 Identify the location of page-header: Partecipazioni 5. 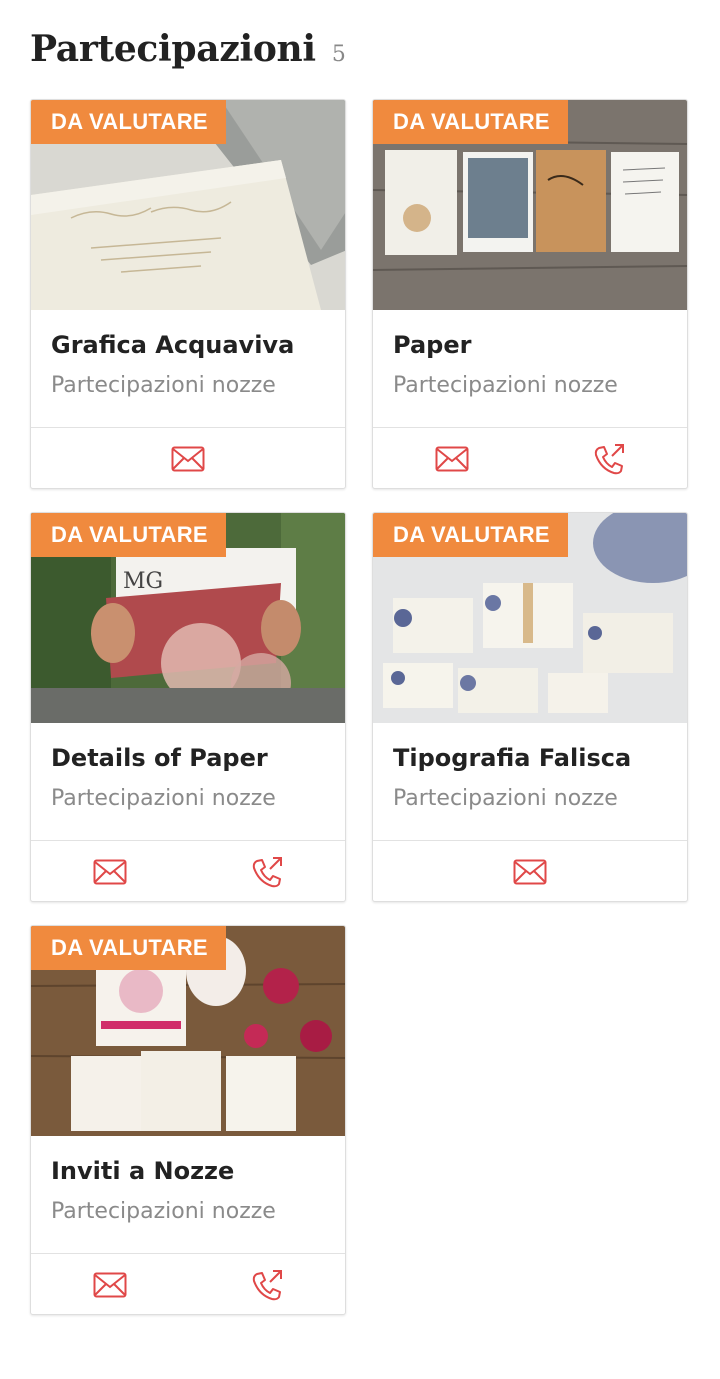
(188, 53).